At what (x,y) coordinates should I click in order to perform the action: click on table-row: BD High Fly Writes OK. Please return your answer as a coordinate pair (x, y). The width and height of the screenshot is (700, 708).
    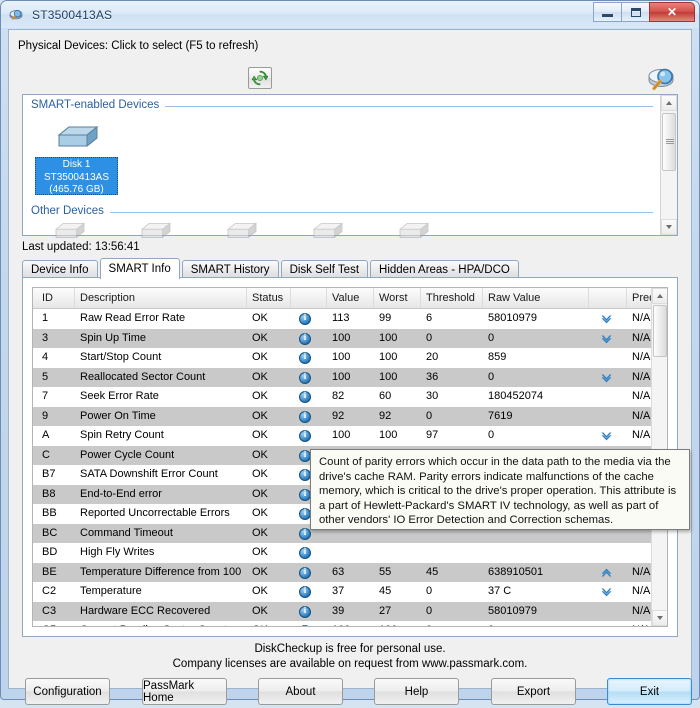
    Looking at the image, I should click on (350, 553).